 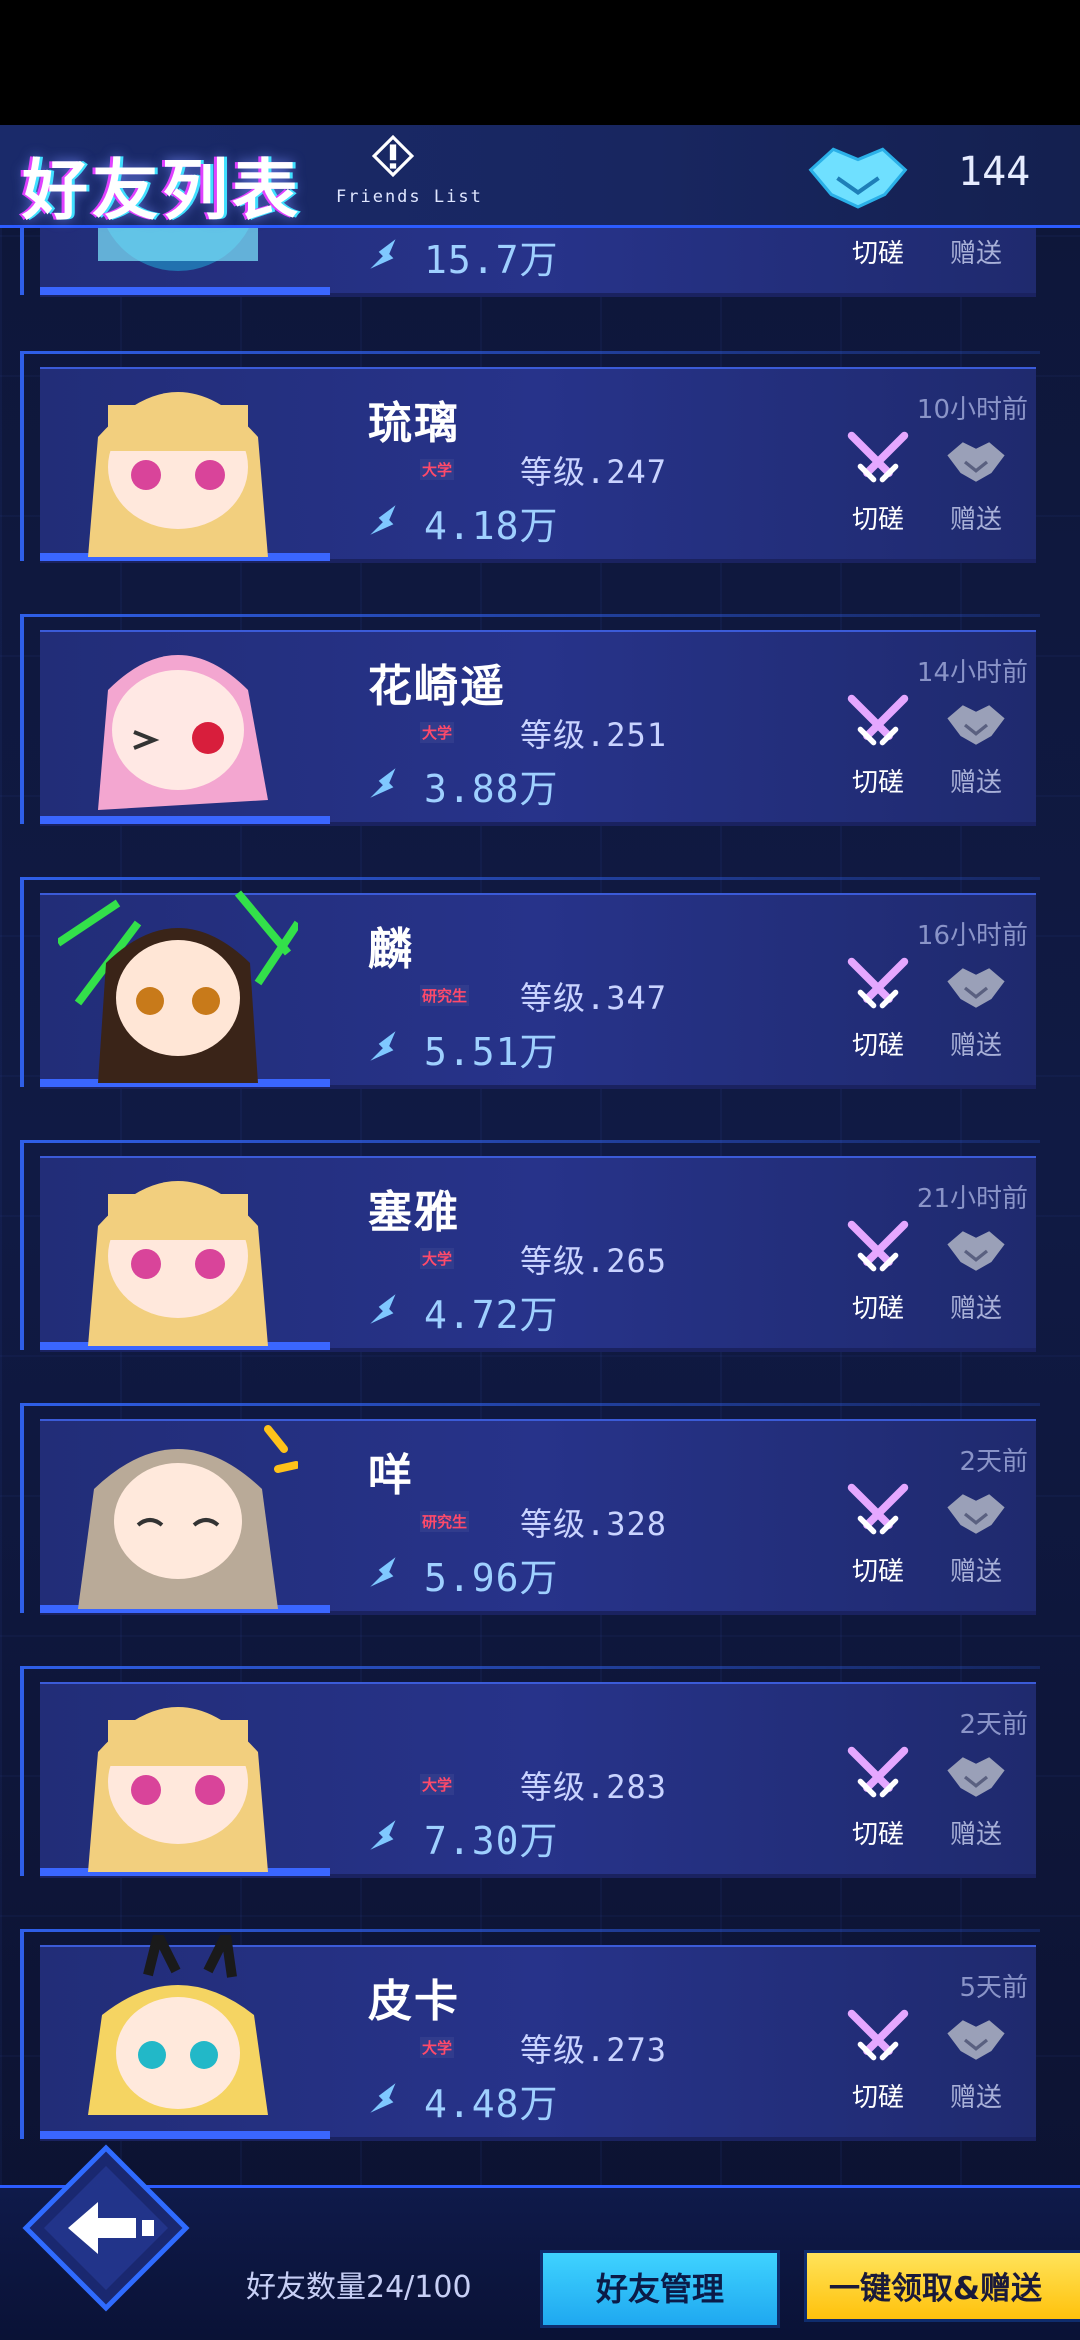 What do you see at coordinates (540, 177) in the screenshot?
I see `page-header: 好友列表 Friends List 144` at bounding box center [540, 177].